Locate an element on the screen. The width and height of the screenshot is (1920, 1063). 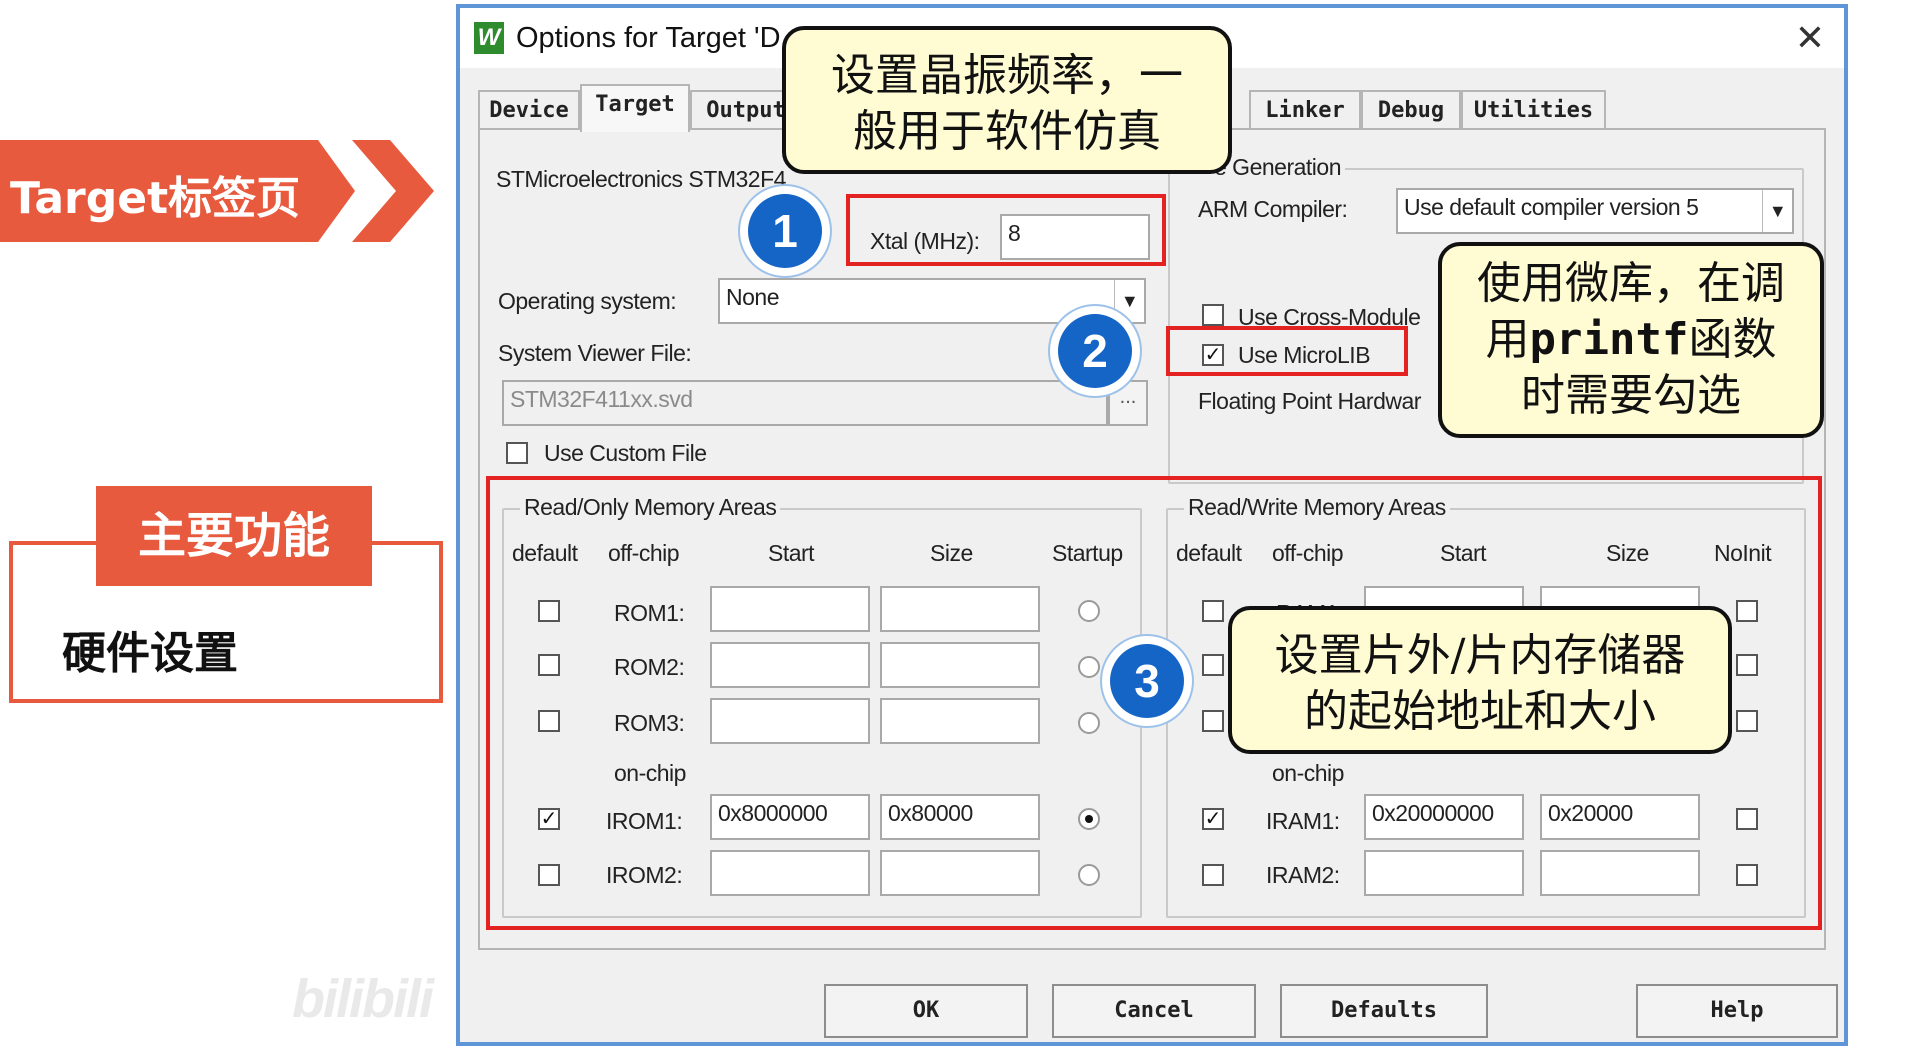
arm-compiler-value: Use default compiler version 5 is located at coordinates (1551, 207).